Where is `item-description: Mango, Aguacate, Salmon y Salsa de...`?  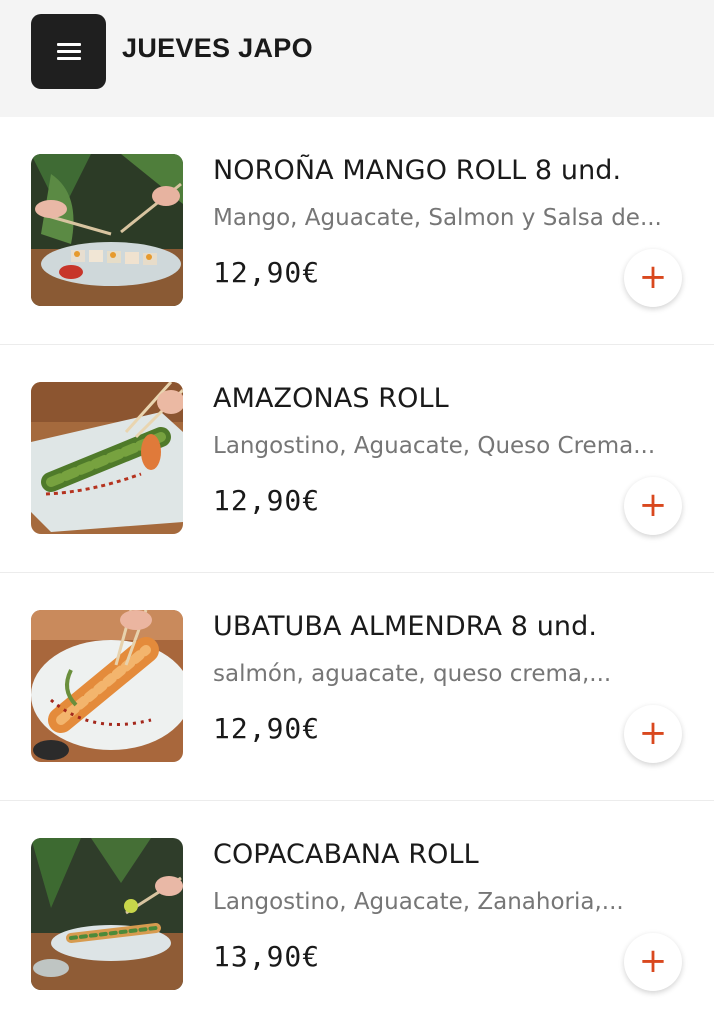
item-description: Mango, Aguacate, Salmon y Salsa de... is located at coordinates (437, 218).